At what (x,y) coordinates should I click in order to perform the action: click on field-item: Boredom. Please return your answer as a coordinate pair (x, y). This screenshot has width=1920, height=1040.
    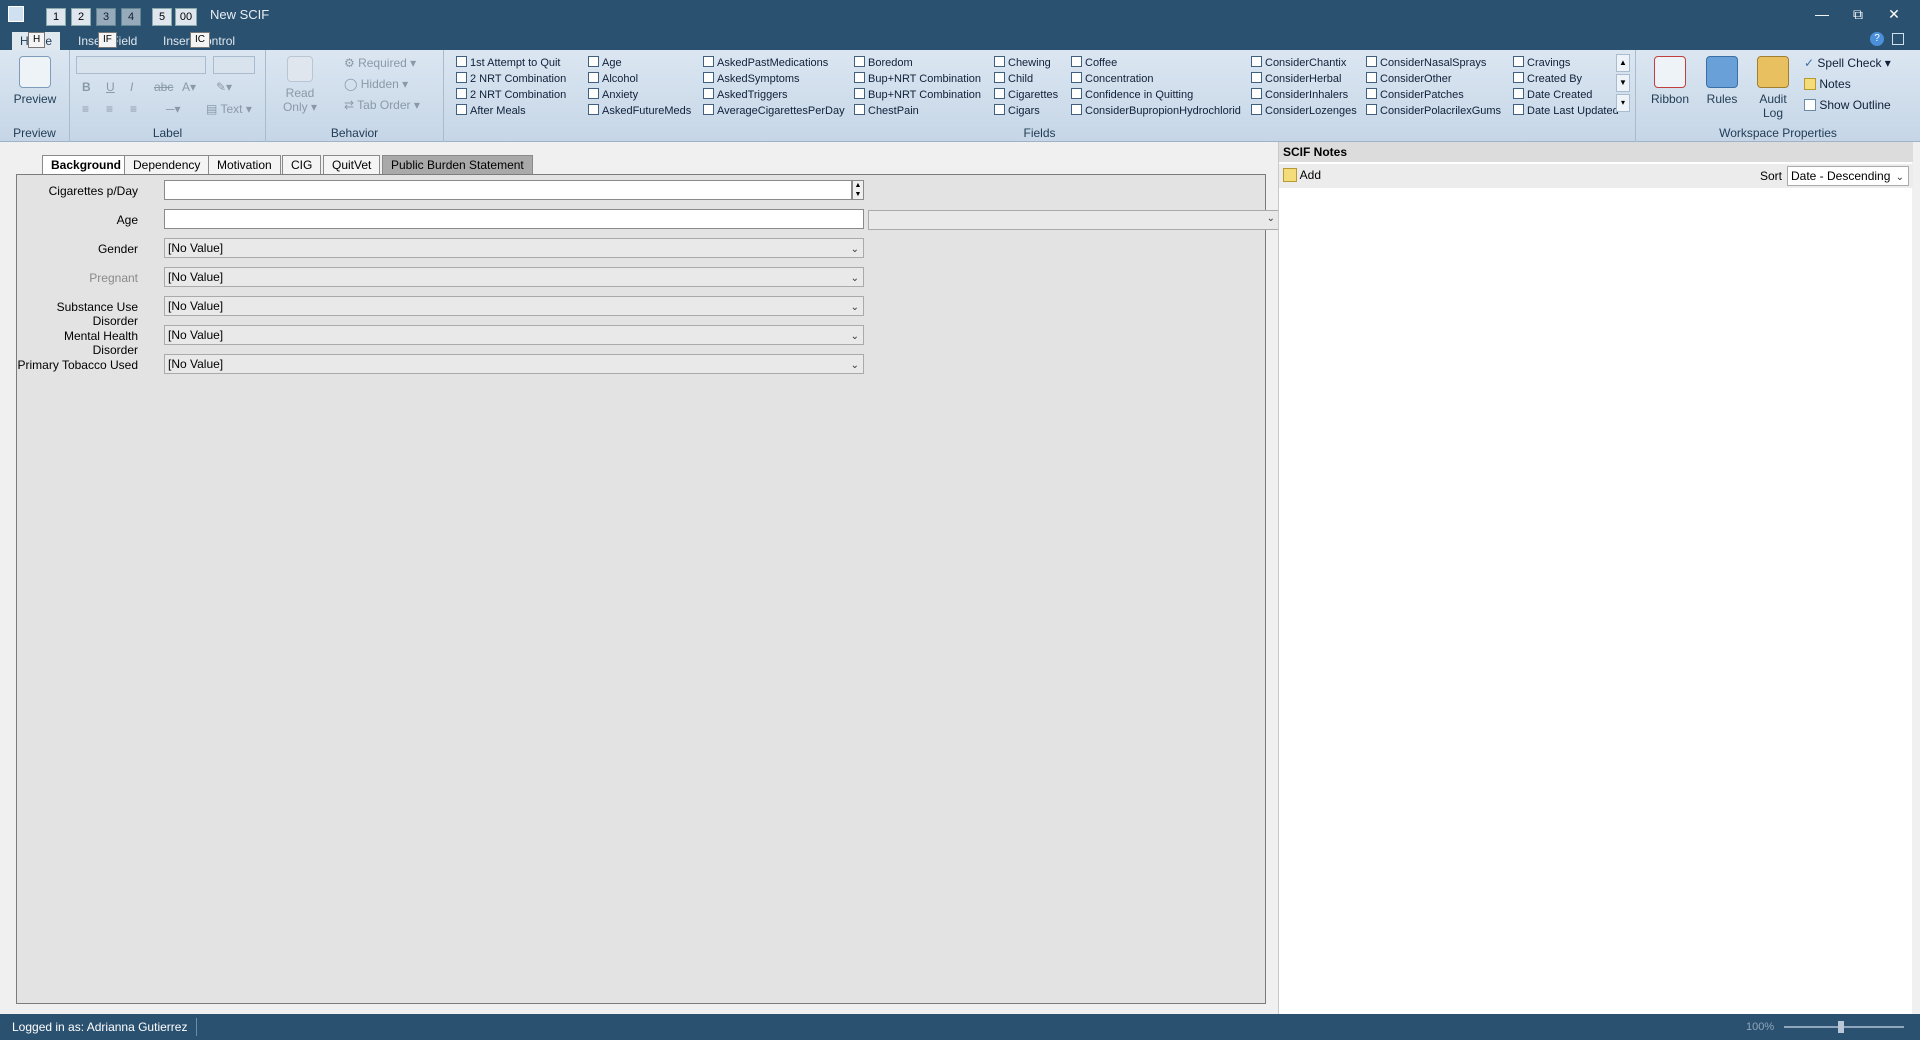
    Looking at the image, I should click on (883, 63).